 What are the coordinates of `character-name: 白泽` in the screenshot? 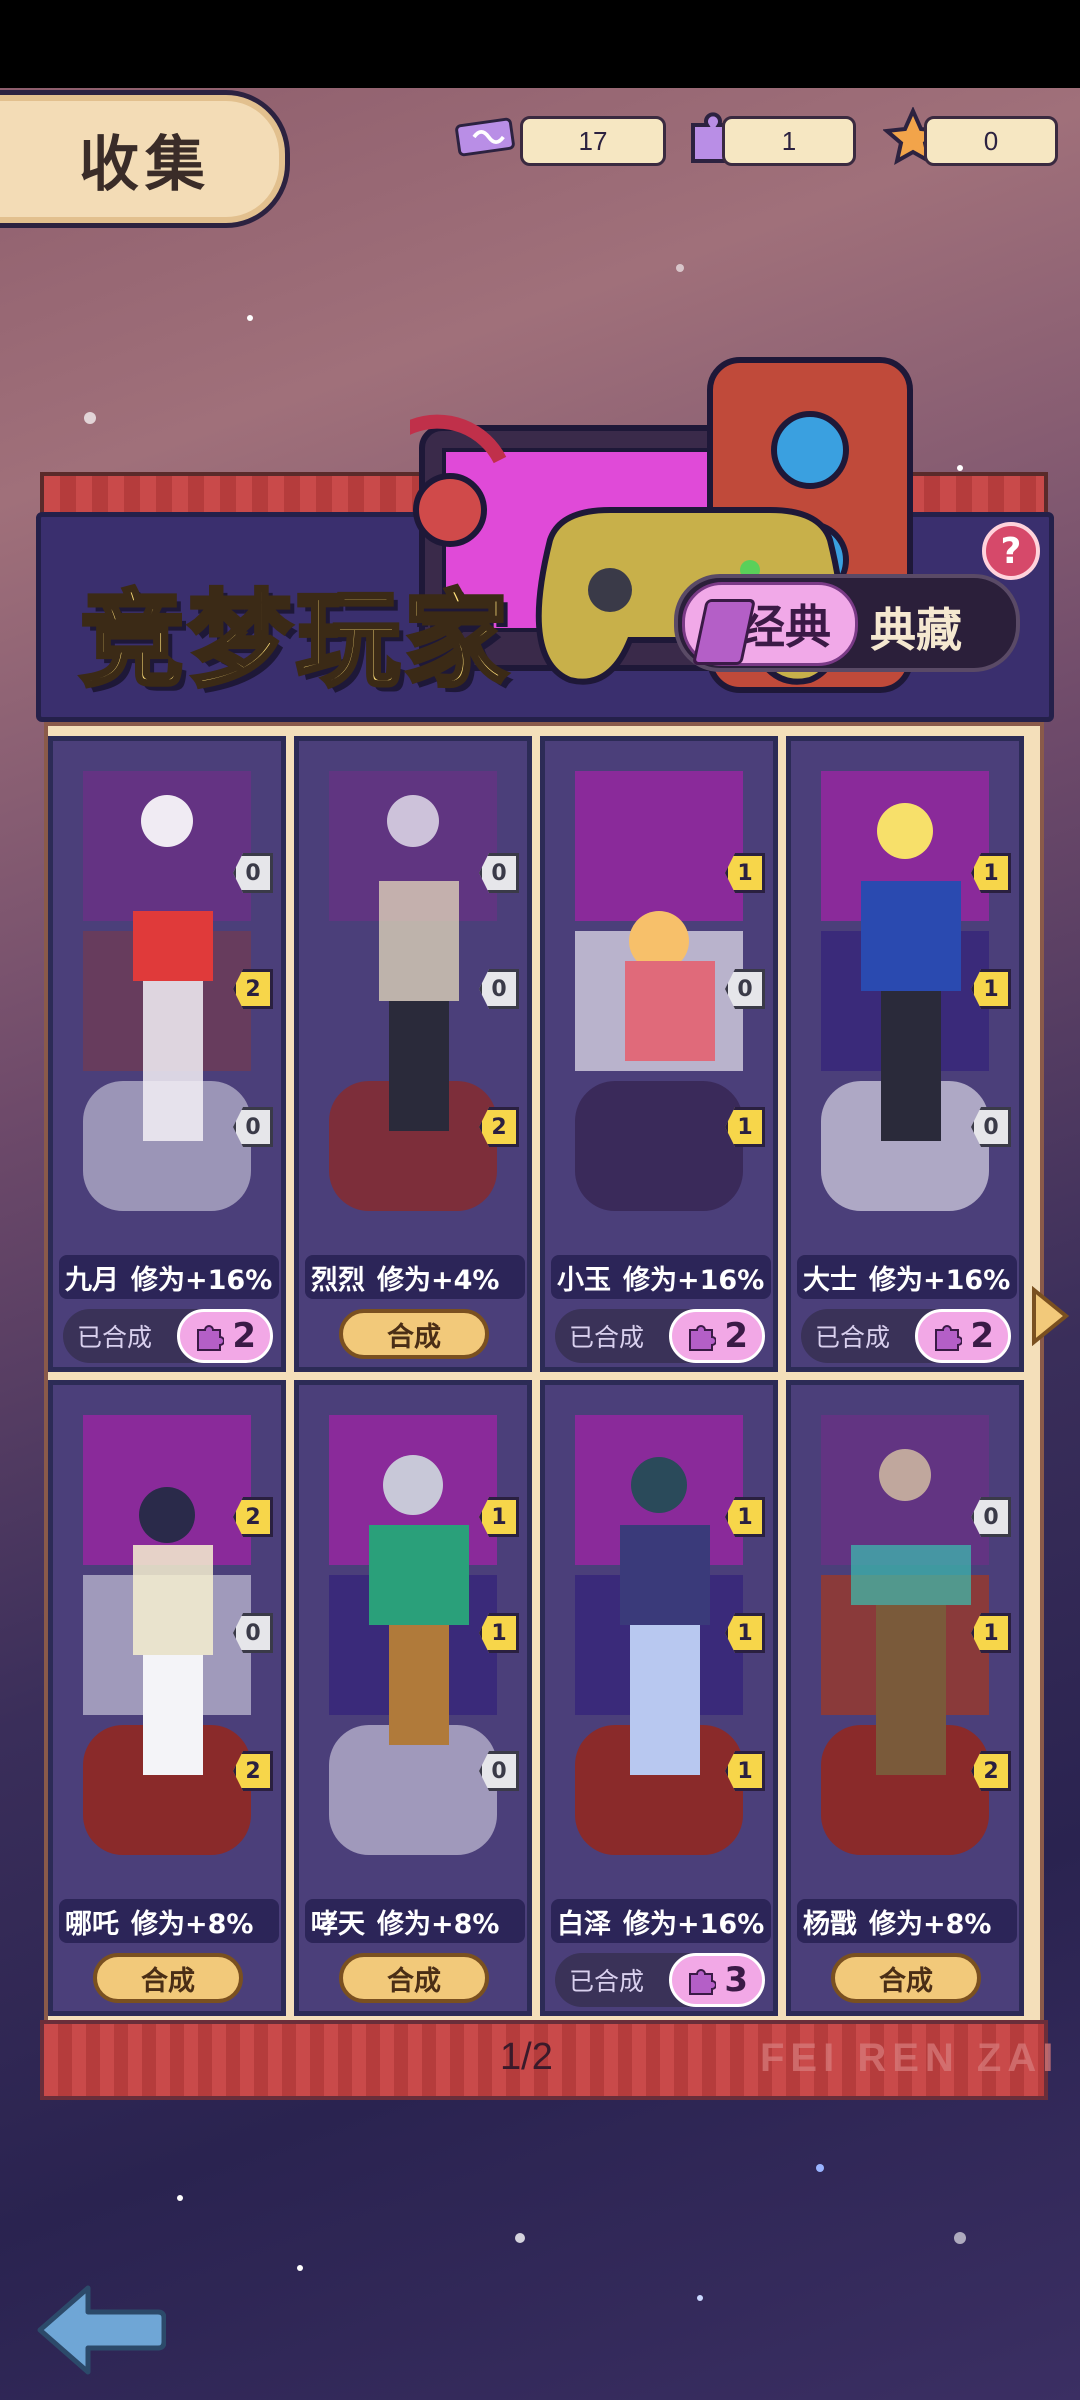 It's located at (584, 1924).